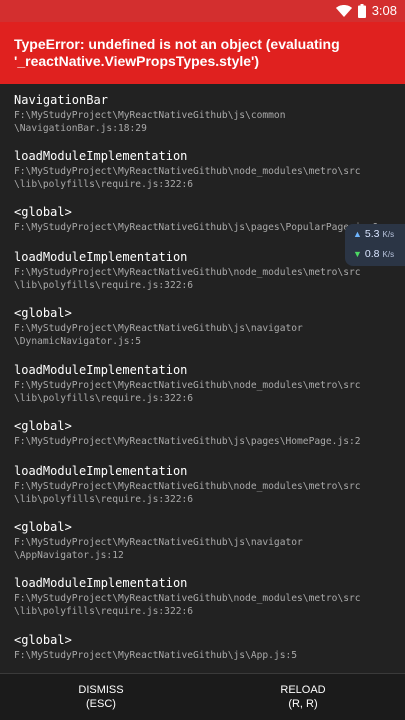  Describe the element at coordinates (61, 100) in the screenshot. I see `frame-method: NavigationBar` at that location.